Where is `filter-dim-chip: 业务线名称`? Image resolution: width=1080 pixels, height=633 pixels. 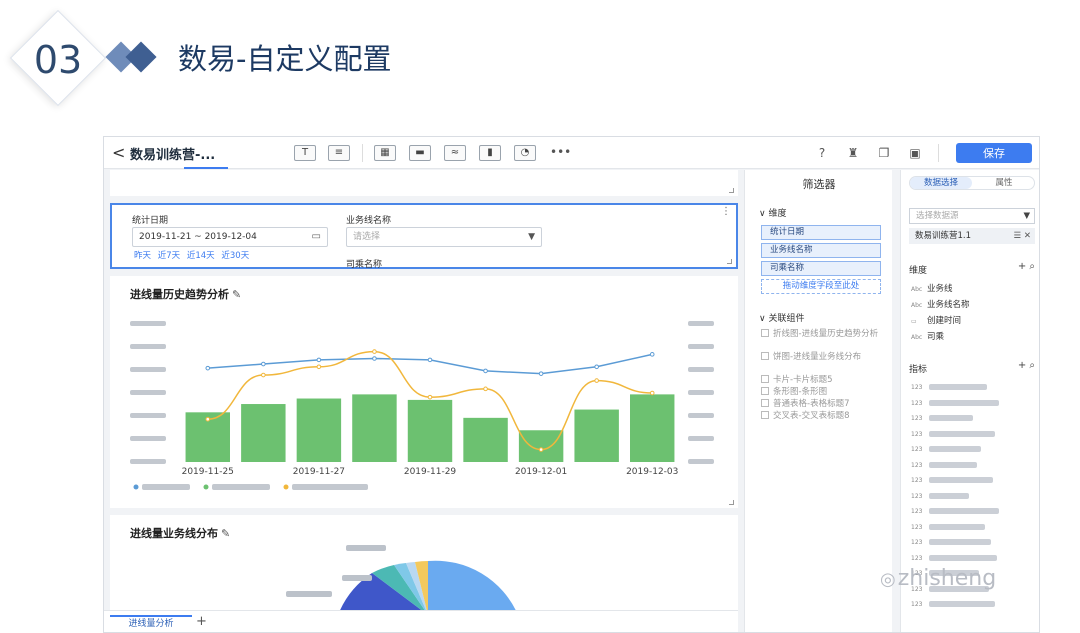 filter-dim-chip: 业务线名称 is located at coordinates (821, 250).